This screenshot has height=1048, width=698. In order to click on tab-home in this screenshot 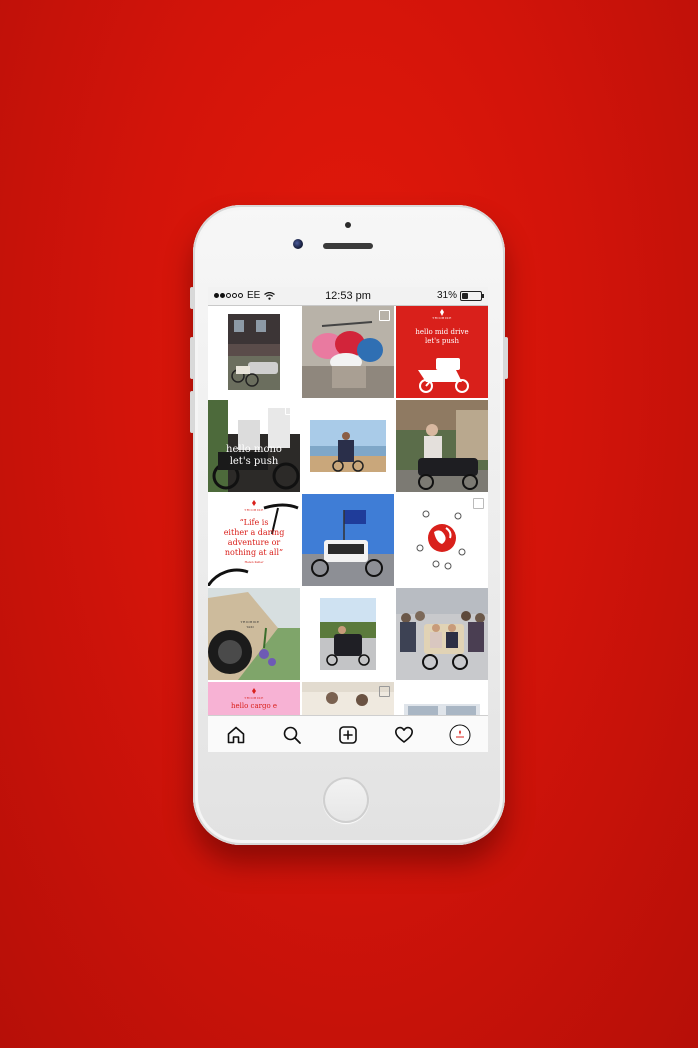, I will do `click(236, 735)`.